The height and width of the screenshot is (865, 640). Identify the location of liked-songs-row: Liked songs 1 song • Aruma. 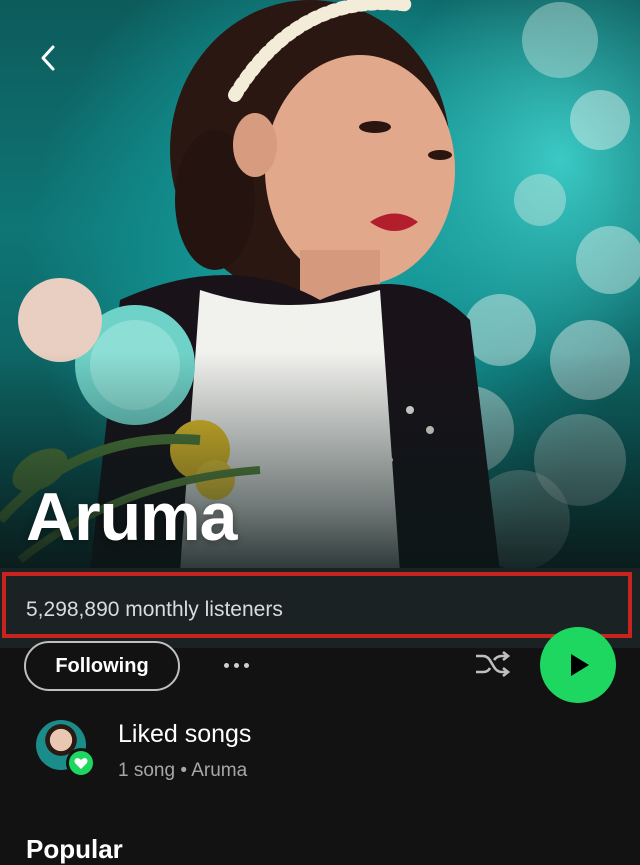
(320, 752).